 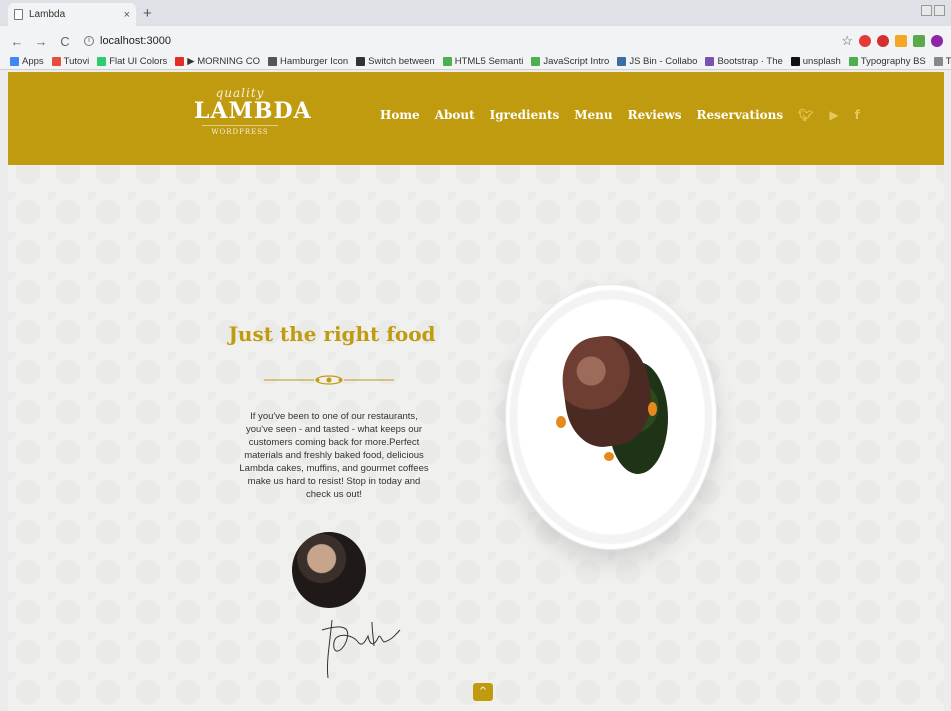 What do you see at coordinates (240, 93) in the screenshot?
I see `logo-tagline: quality` at bounding box center [240, 93].